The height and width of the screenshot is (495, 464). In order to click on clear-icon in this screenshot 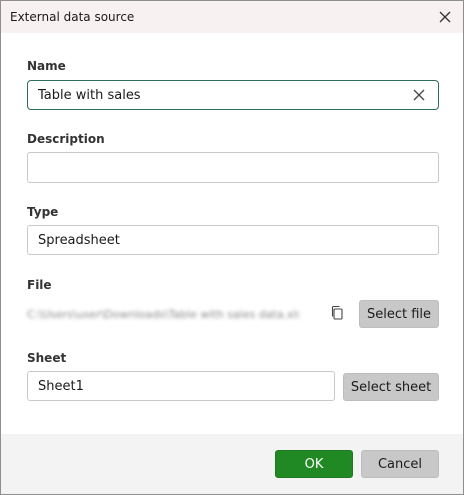, I will do `click(419, 95)`.